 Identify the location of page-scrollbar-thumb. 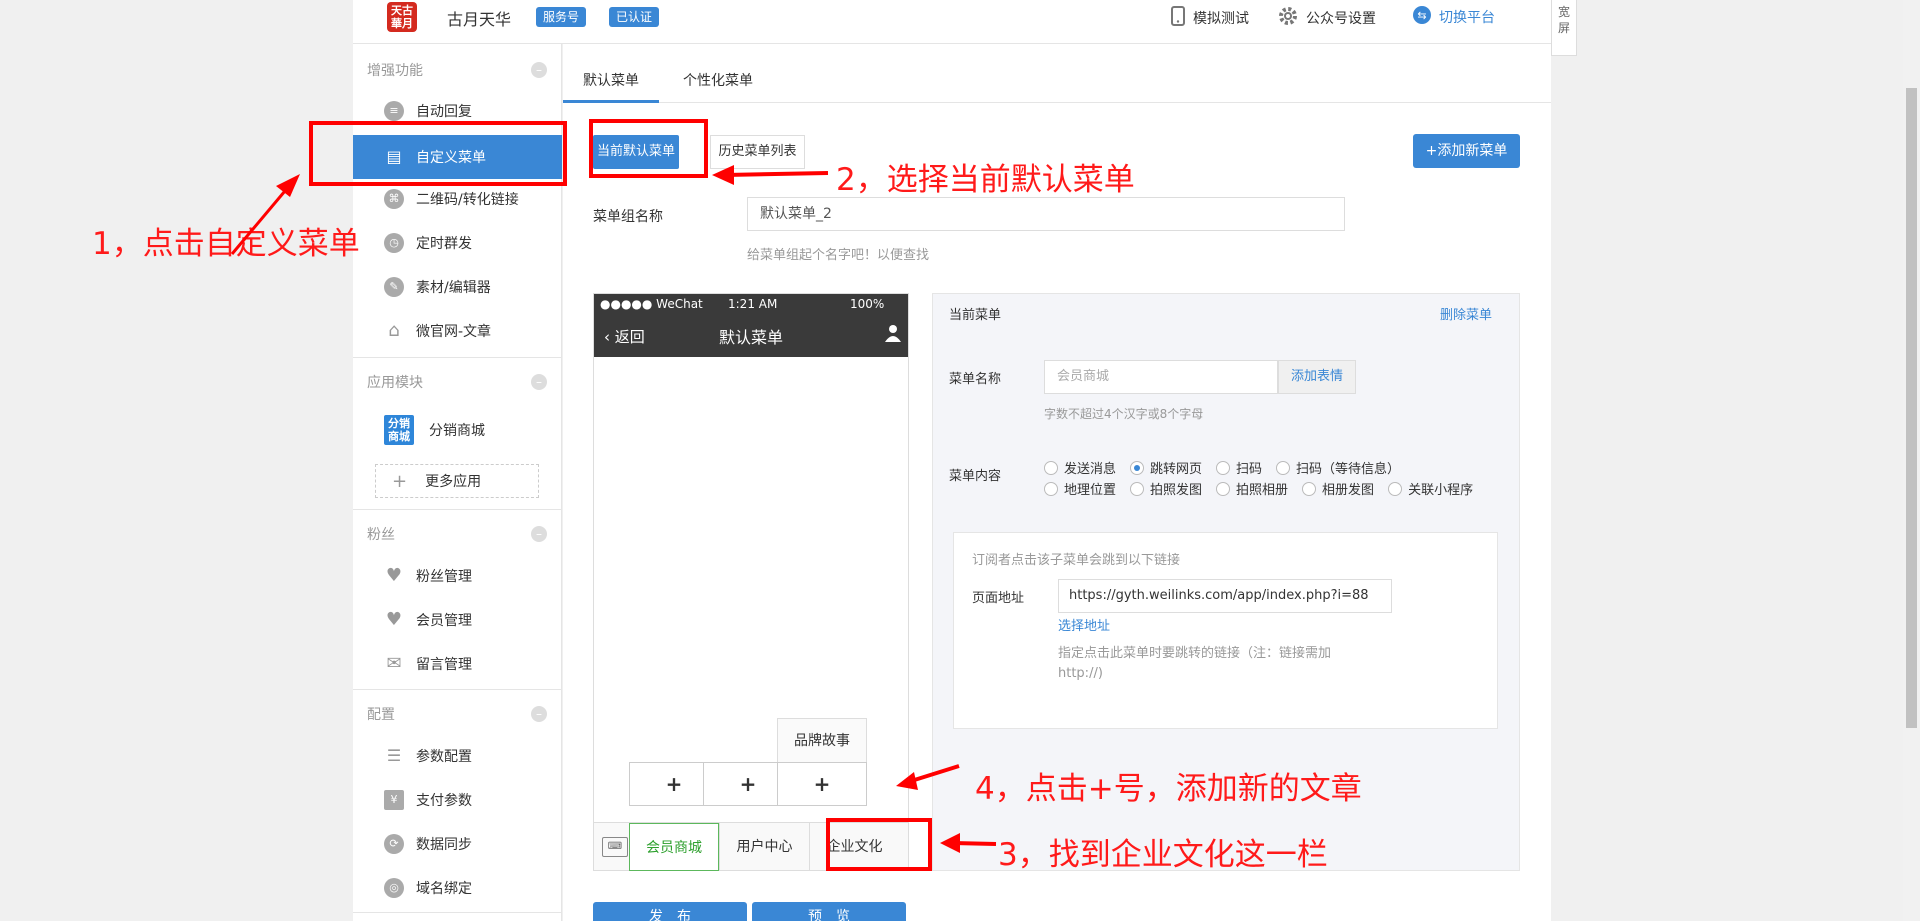
(1911, 408).